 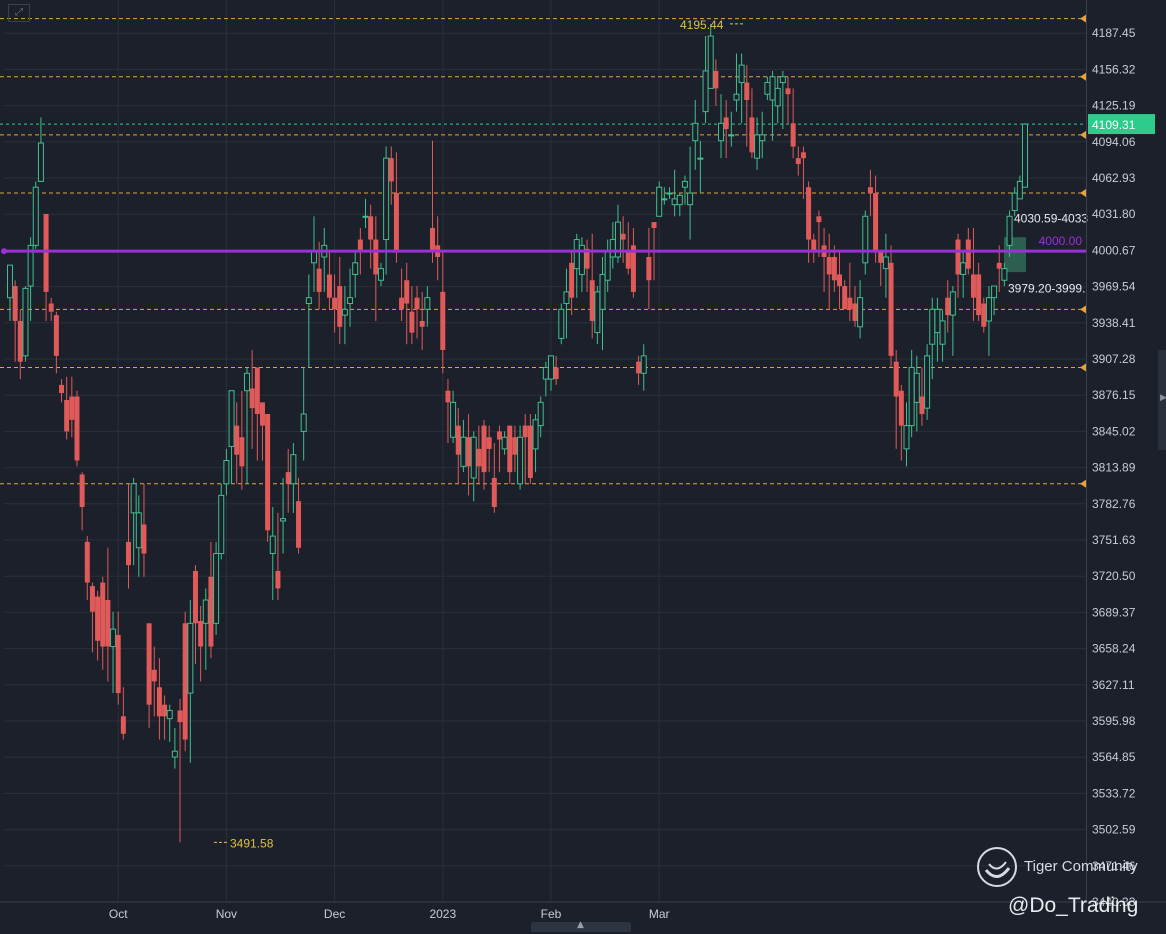 I want to click on tiger-logo-icon, so click(x=997, y=867).